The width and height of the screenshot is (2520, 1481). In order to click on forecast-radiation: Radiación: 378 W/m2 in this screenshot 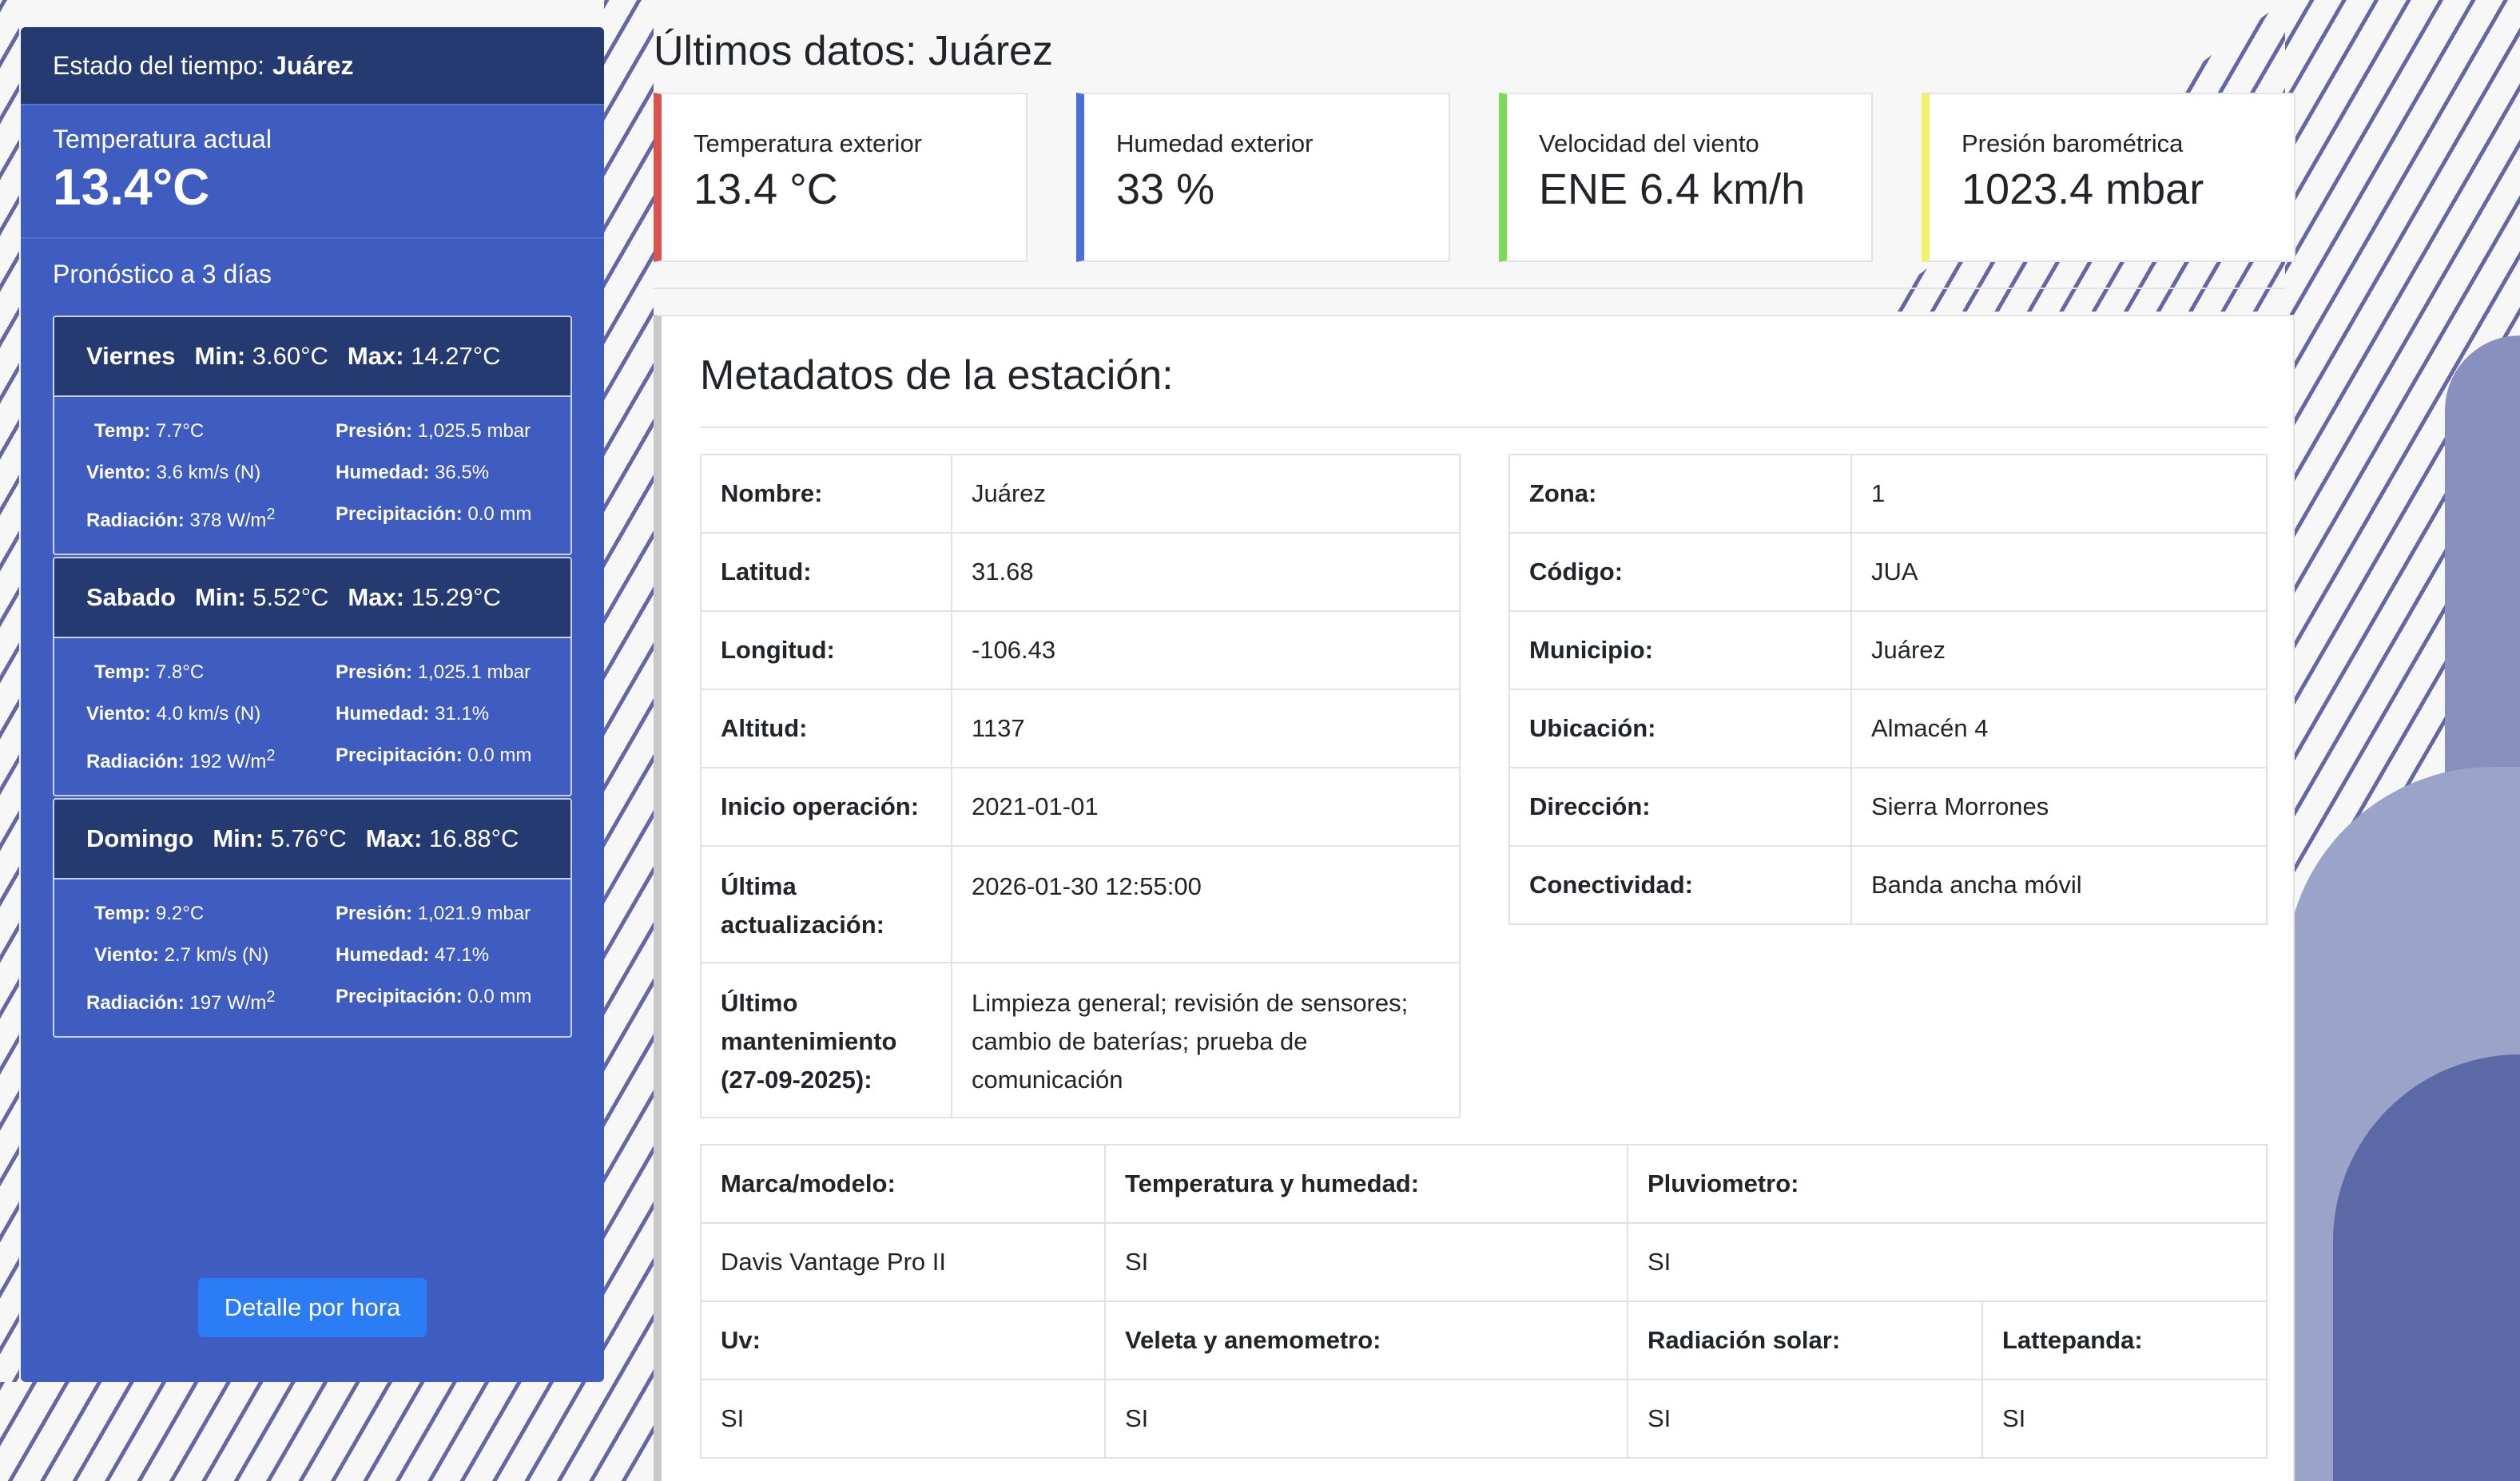, I will do `click(211, 517)`.